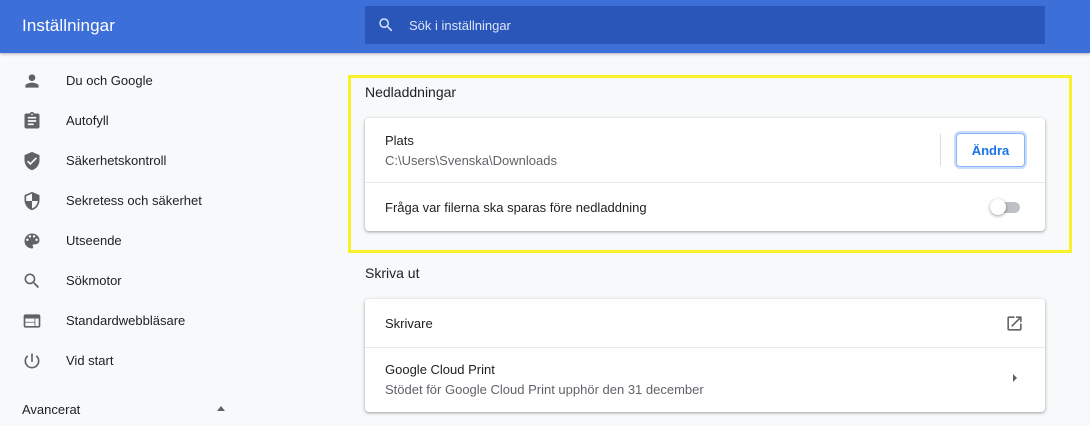 Image resolution: width=1090 pixels, height=426 pixels. What do you see at coordinates (90, 360) in the screenshot?
I see `sidebar-item-label: Vid start` at bounding box center [90, 360].